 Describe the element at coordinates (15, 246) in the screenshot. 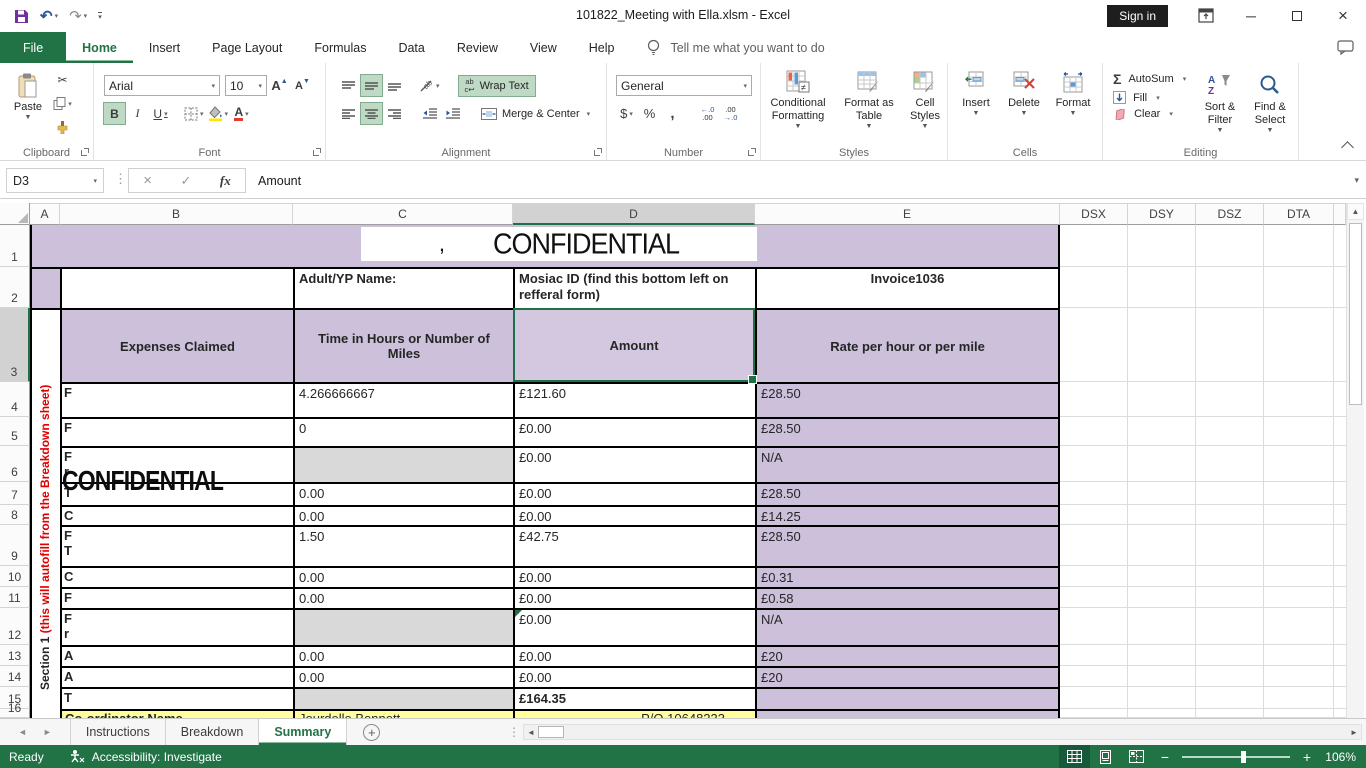

I see `row-header-1: 1` at that location.